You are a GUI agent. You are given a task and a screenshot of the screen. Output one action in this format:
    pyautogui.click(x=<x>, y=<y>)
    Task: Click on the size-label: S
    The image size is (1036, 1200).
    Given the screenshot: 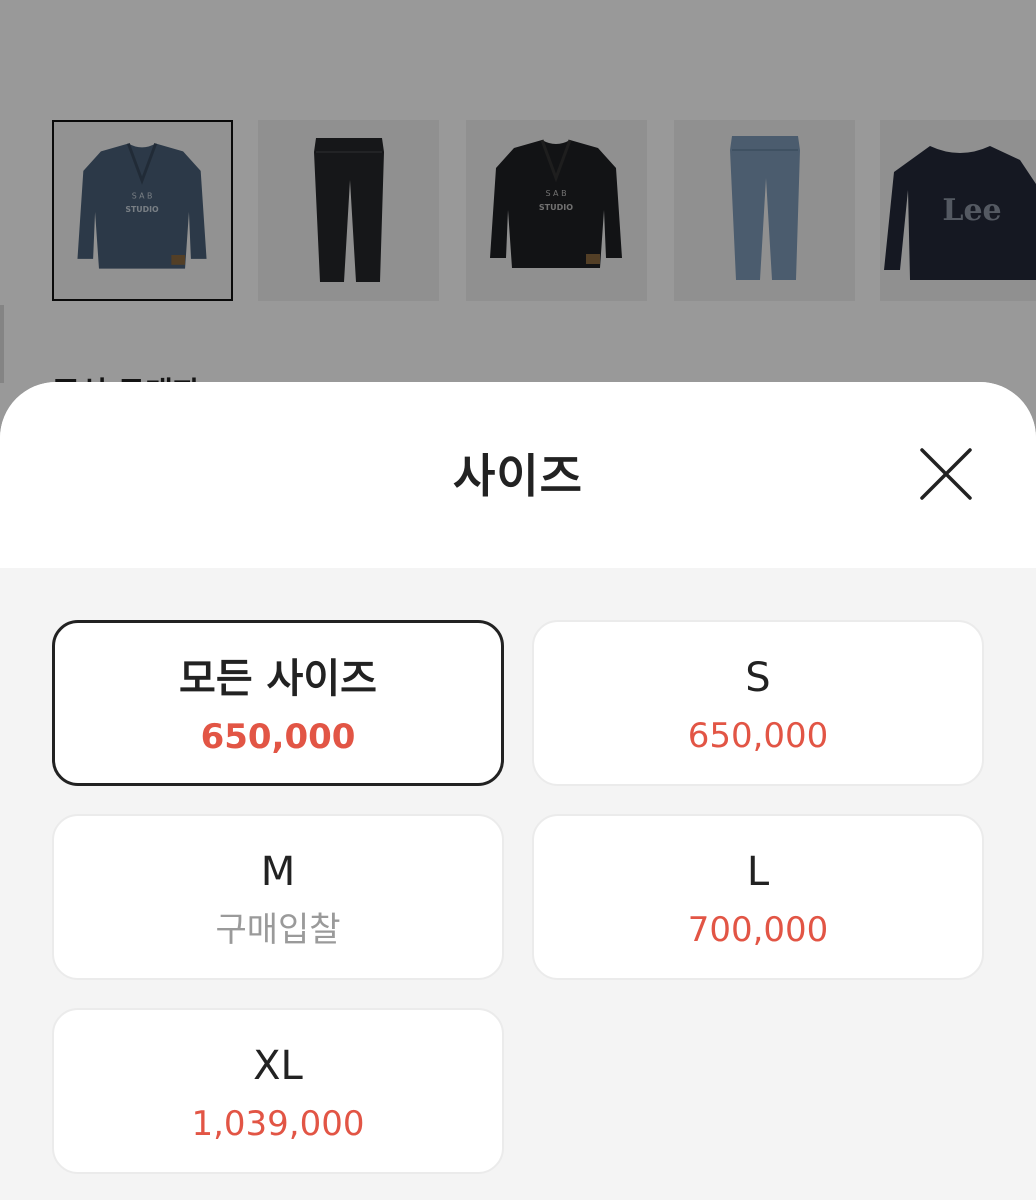 What is the action you would take?
    pyautogui.click(x=758, y=678)
    